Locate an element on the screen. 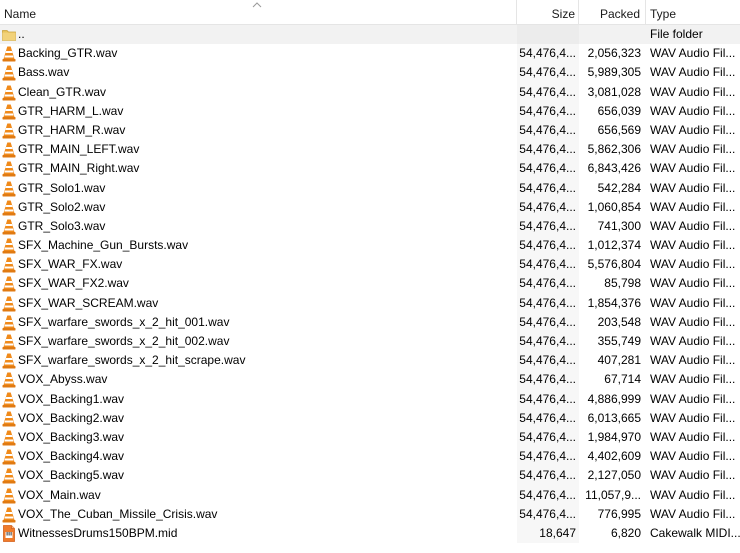 The image size is (740, 553). file-packed-size is located at coordinates (612, 35).